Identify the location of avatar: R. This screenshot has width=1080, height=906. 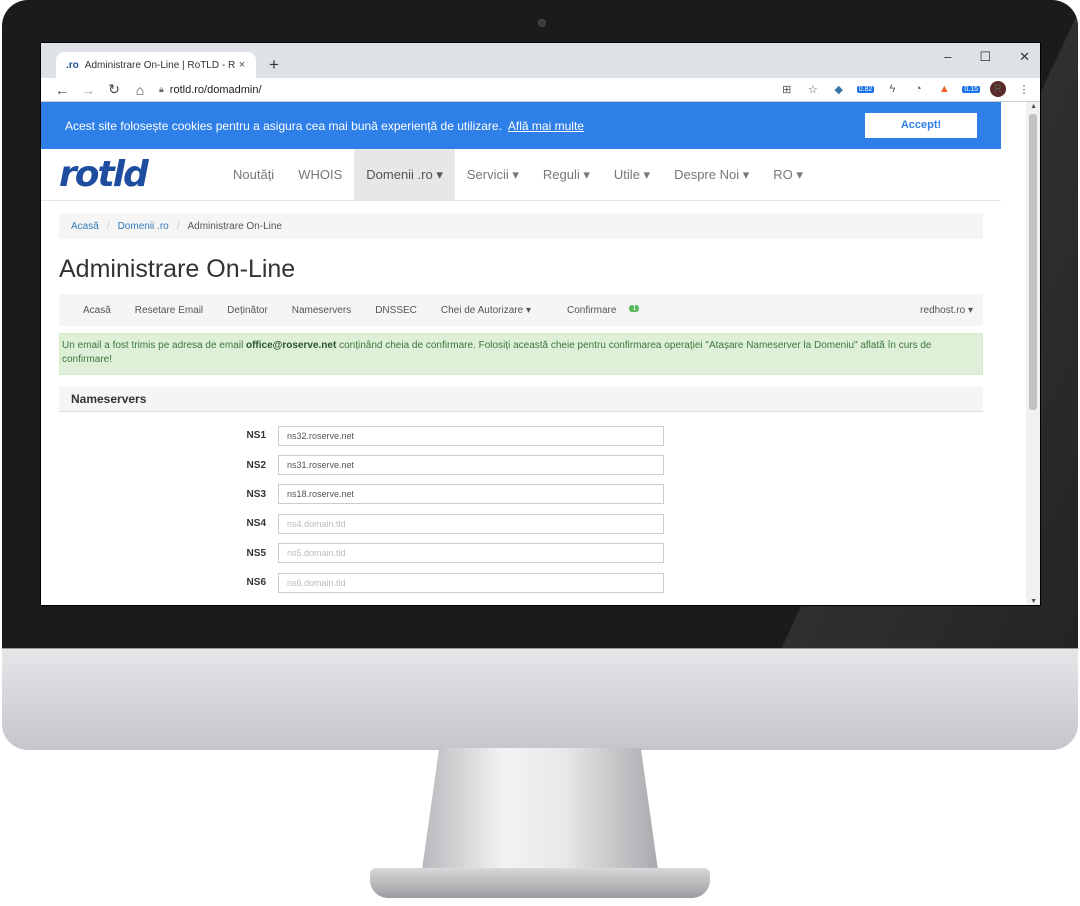
(998, 89).